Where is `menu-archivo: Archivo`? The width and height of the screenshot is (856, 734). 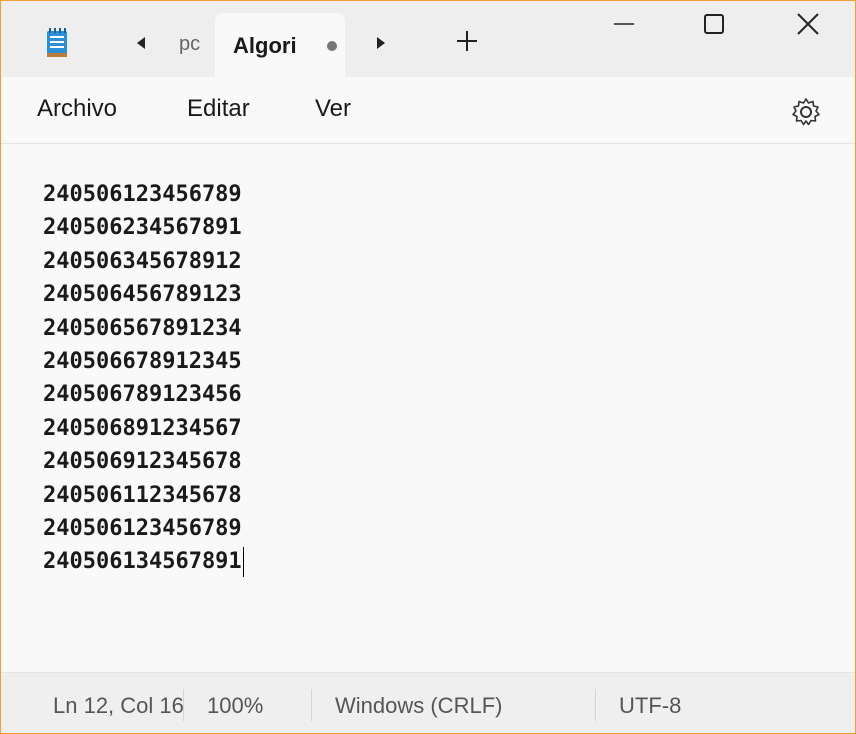
menu-archivo: Archivo is located at coordinates (77, 109).